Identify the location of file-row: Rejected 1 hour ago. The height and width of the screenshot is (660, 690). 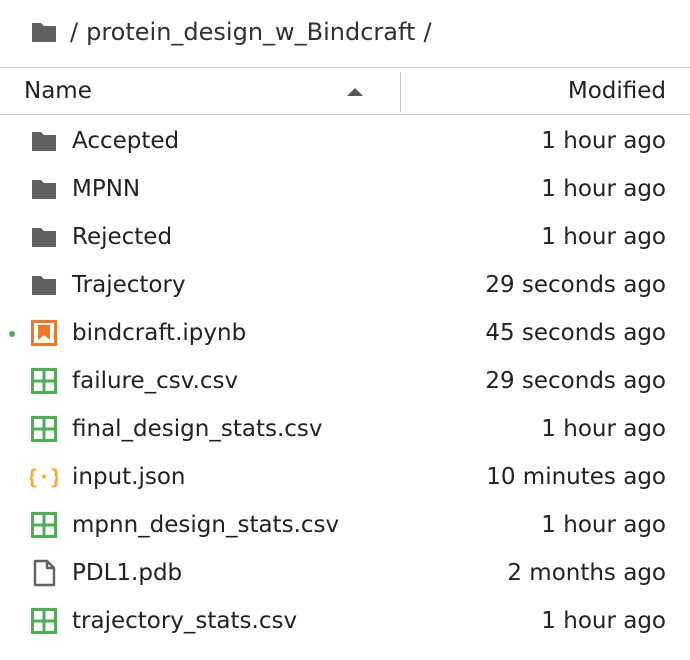
(345, 237).